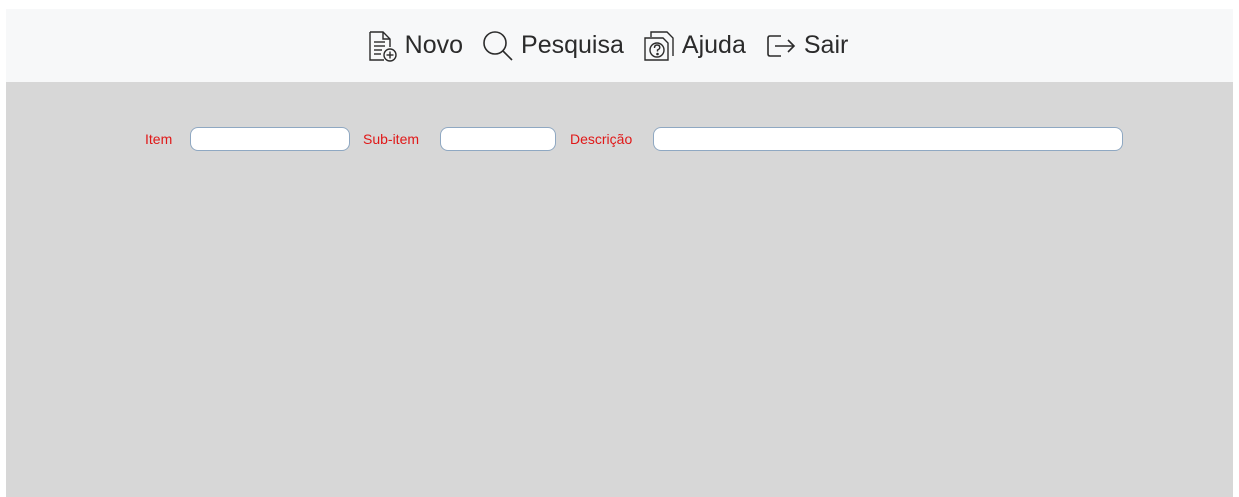 This screenshot has width=1239, height=497. I want to click on item-label: Item, so click(159, 139).